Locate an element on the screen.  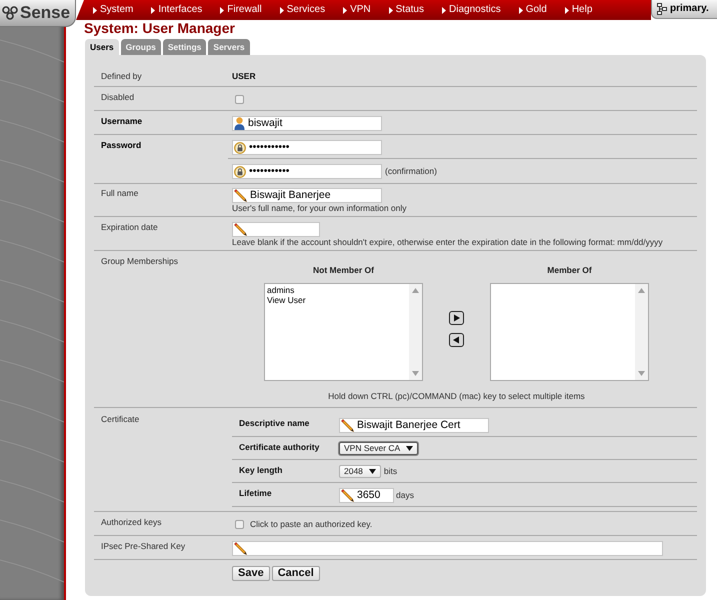
input-field: Biswajit Banerjee is located at coordinates (307, 195).